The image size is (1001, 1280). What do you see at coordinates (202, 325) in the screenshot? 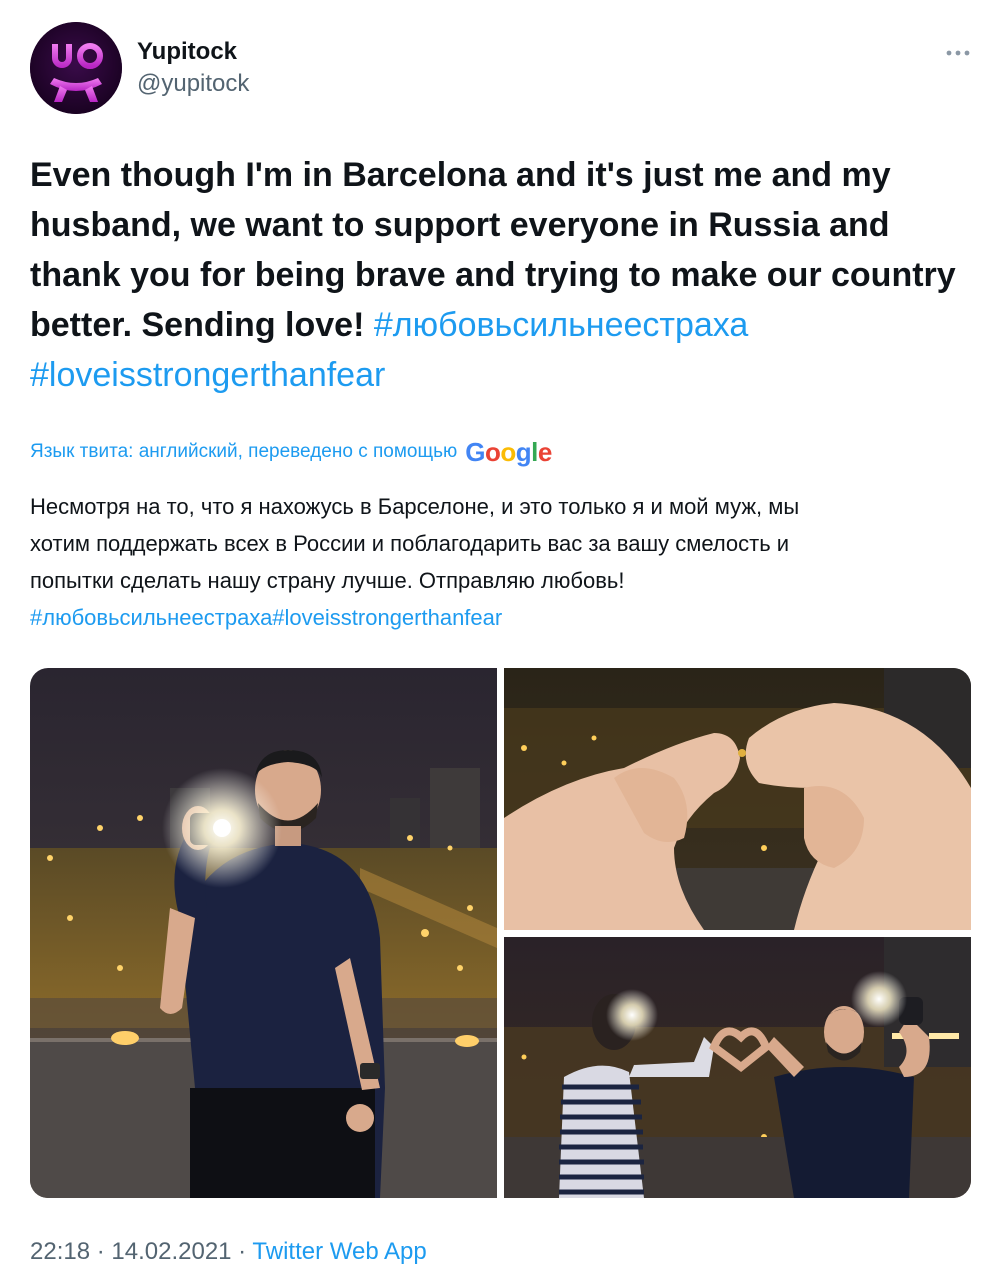
I see `tweet-text-line-fragment: better. Sending love!` at bounding box center [202, 325].